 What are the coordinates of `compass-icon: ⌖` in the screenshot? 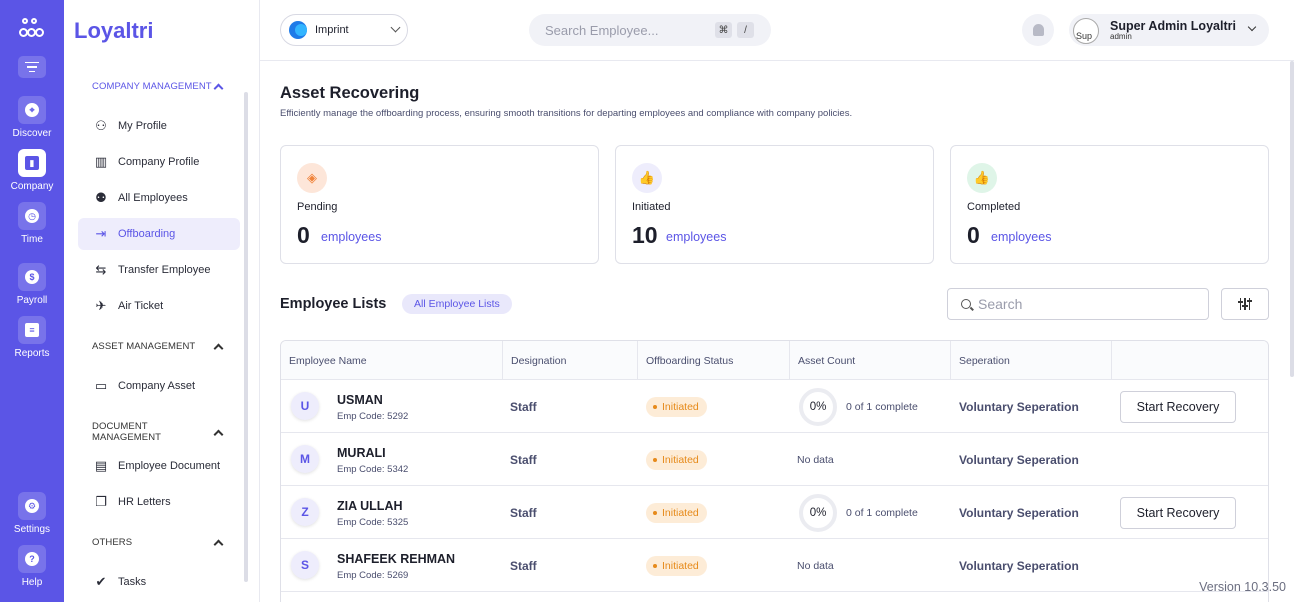 It's located at (32, 110).